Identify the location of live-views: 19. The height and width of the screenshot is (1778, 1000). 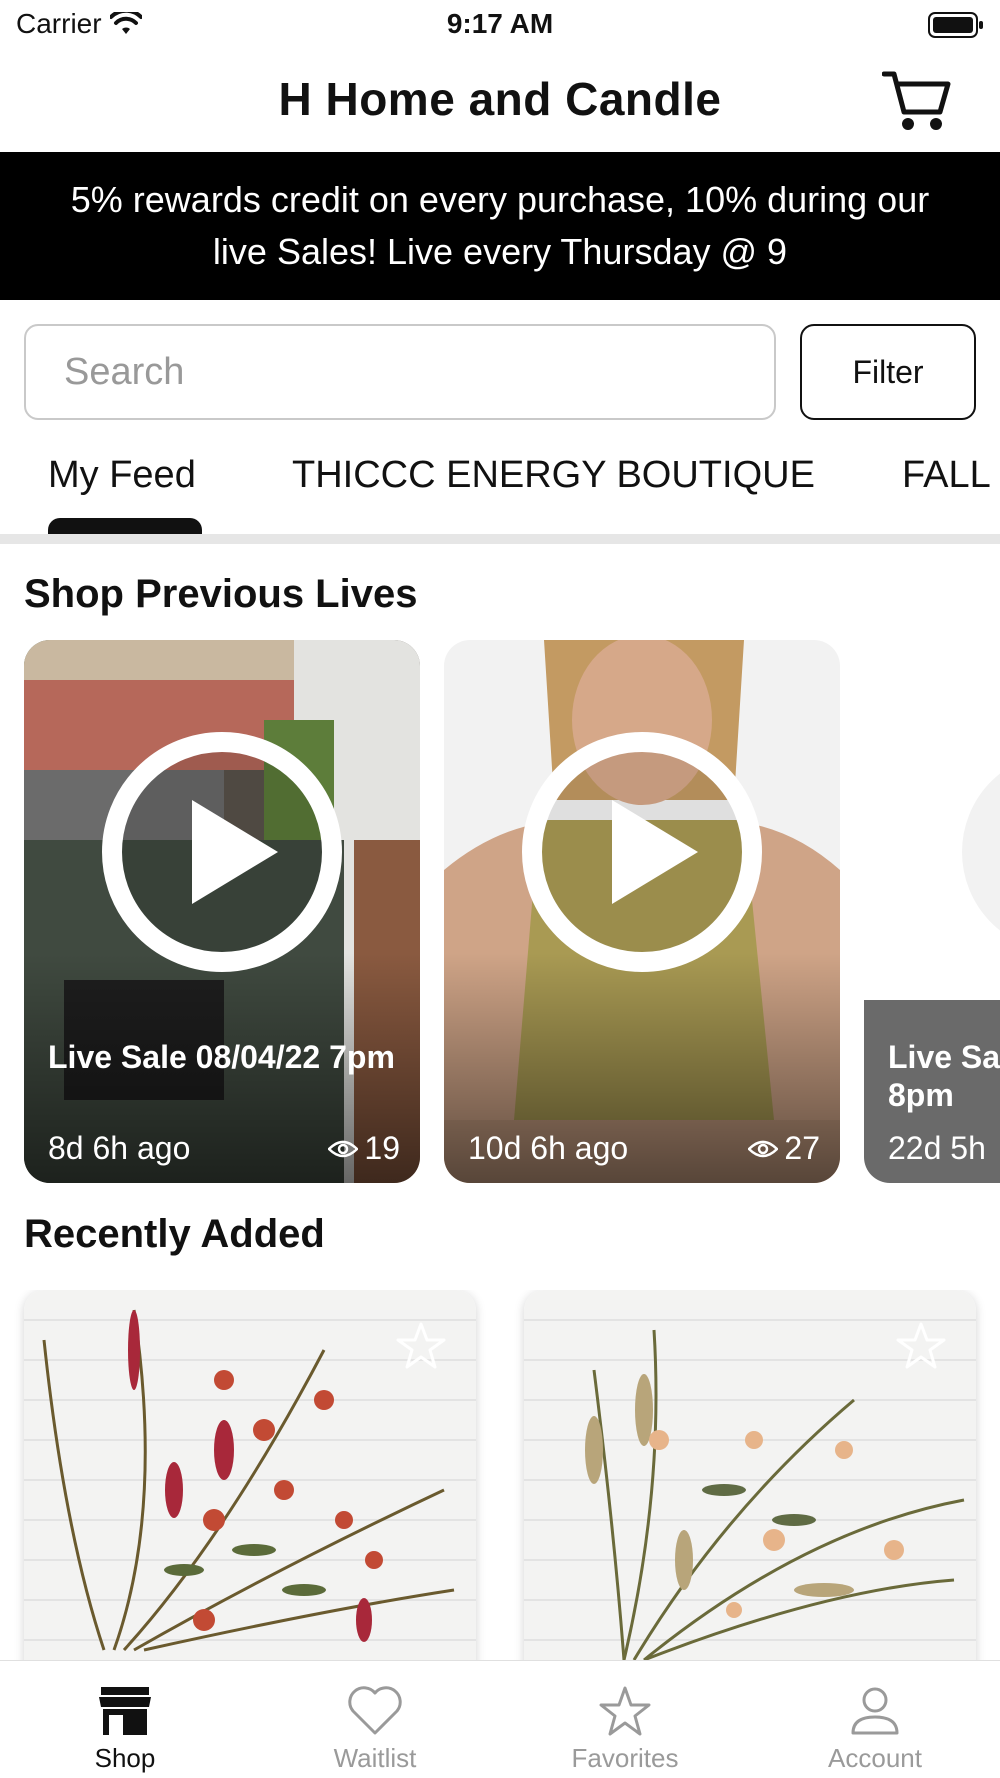
(364, 1148).